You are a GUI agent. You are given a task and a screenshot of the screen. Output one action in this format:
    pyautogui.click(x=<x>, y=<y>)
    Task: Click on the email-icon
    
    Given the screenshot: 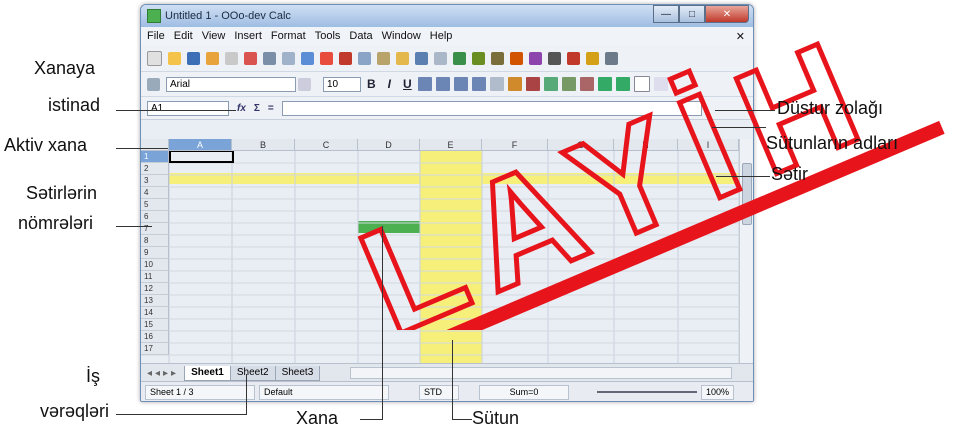 What is the action you would take?
    pyautogui.click(x=212, y=58)
    